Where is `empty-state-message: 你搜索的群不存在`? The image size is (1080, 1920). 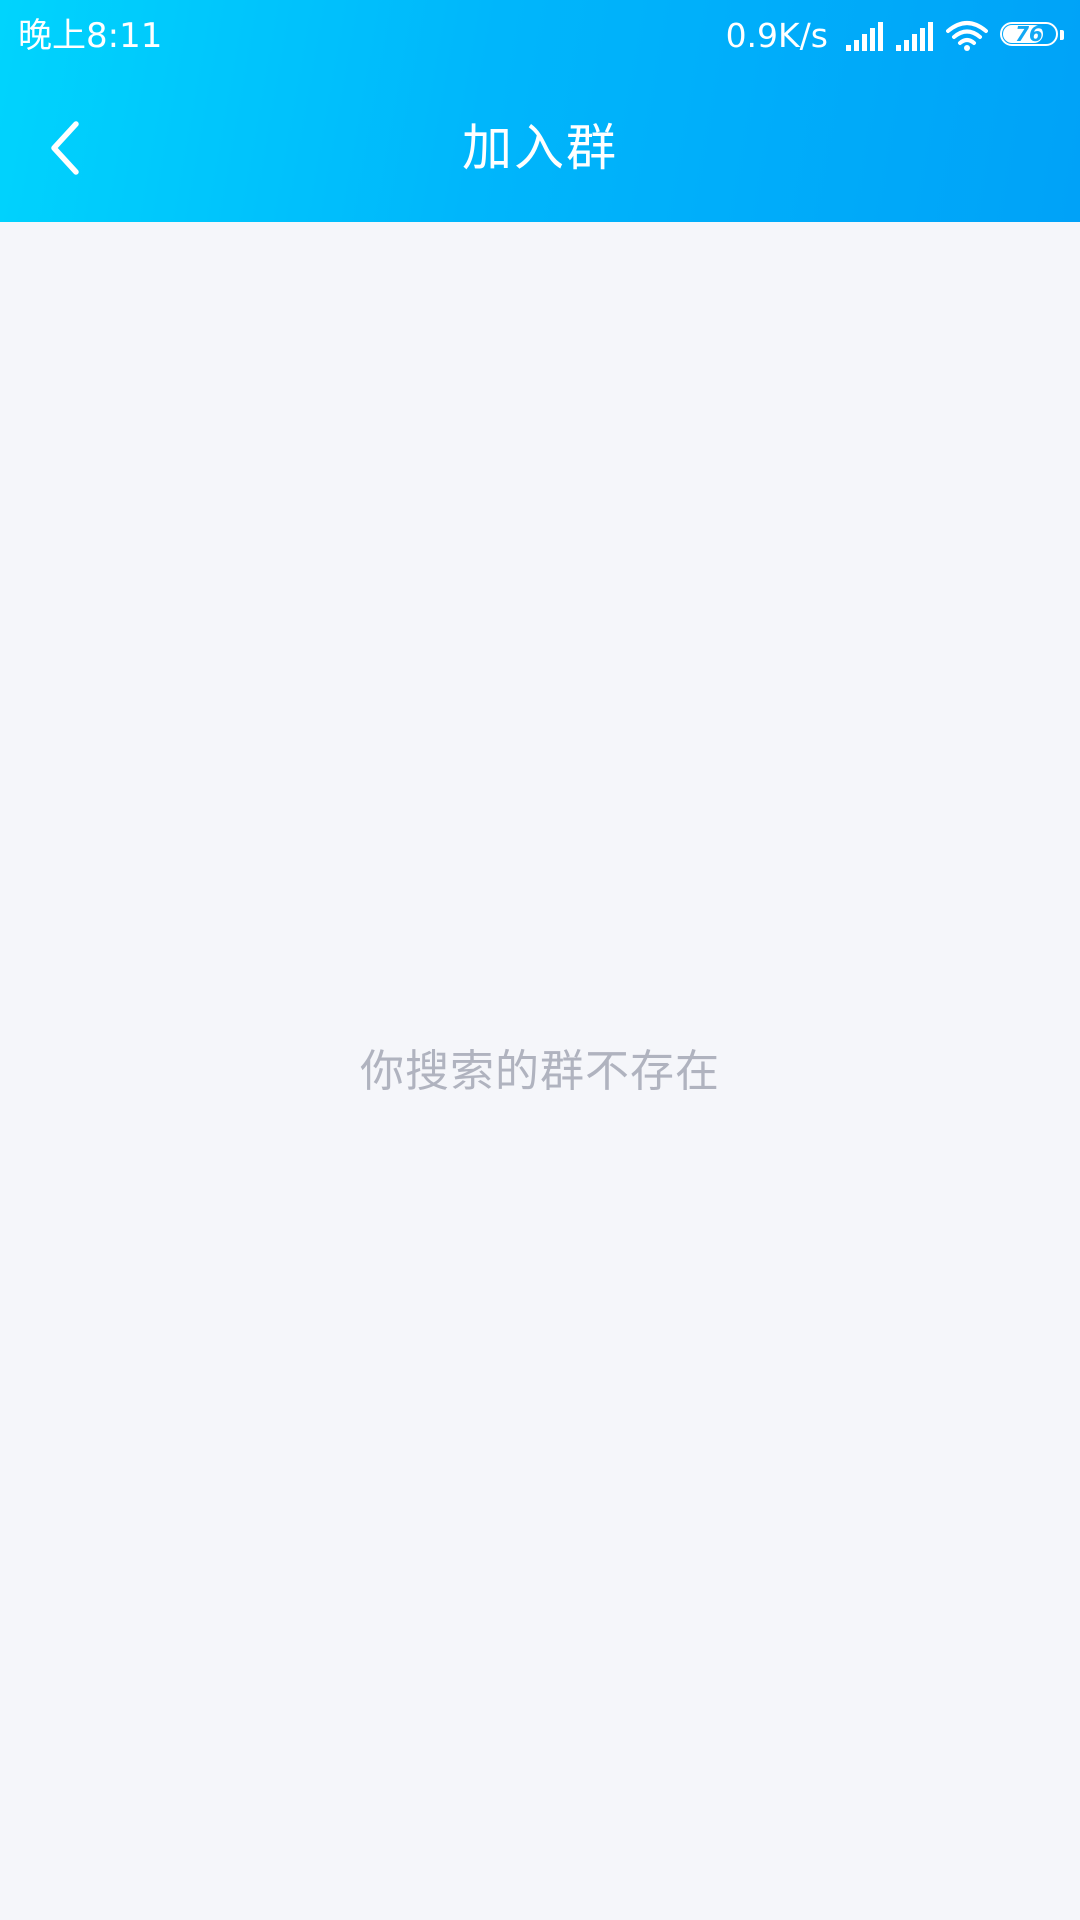
empty-state-message: 你搜索的群不存在 is located at coordinates (540, 1071).